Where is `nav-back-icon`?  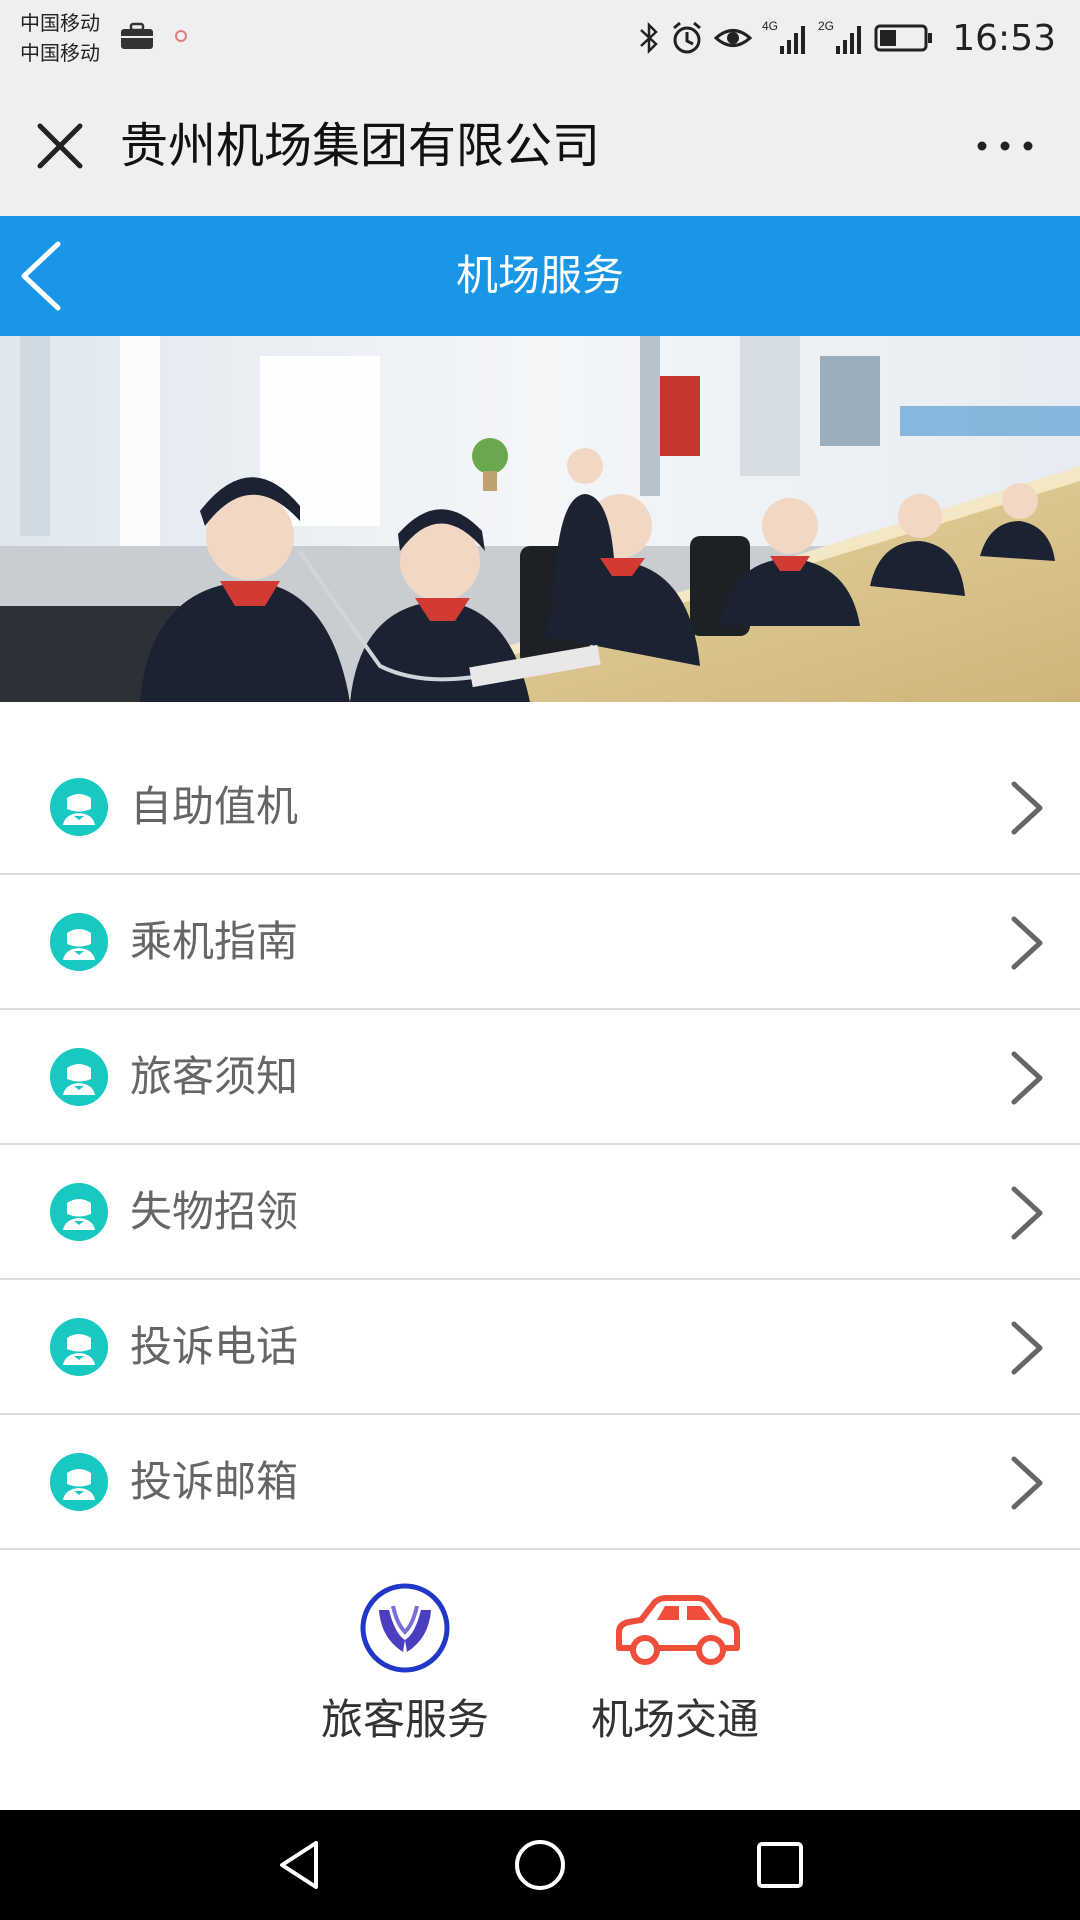
nav-back-icon is located at coordinates (300, 1865).